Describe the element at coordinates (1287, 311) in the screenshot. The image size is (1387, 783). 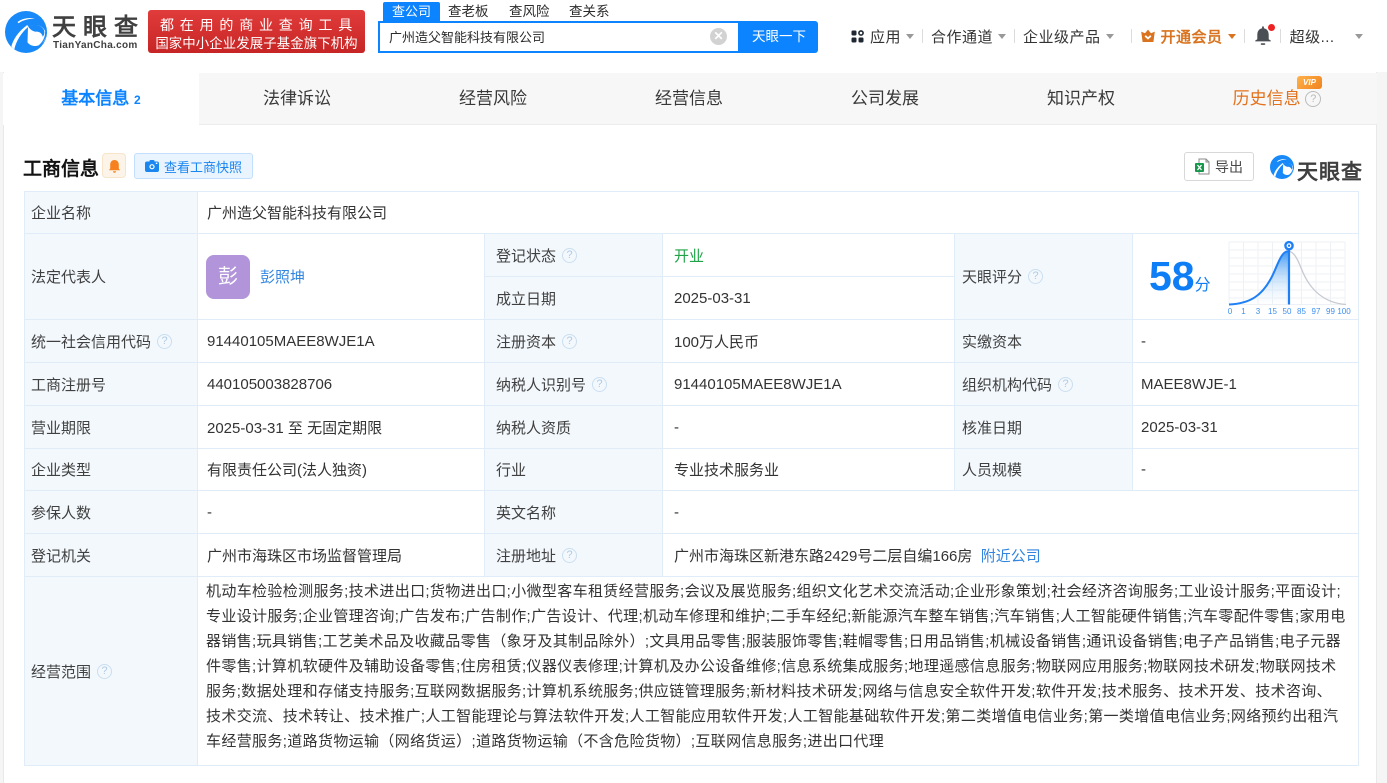
I see `svg-text: 50` at that location.